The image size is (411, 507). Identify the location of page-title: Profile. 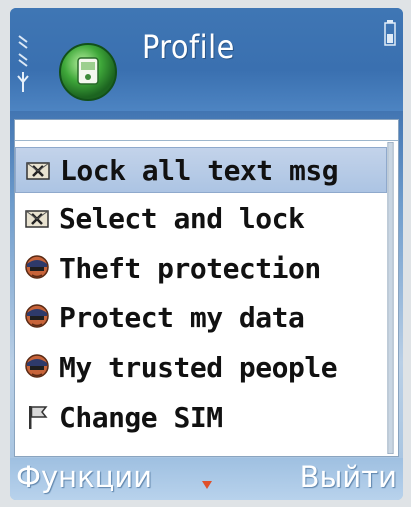
(188, 47).